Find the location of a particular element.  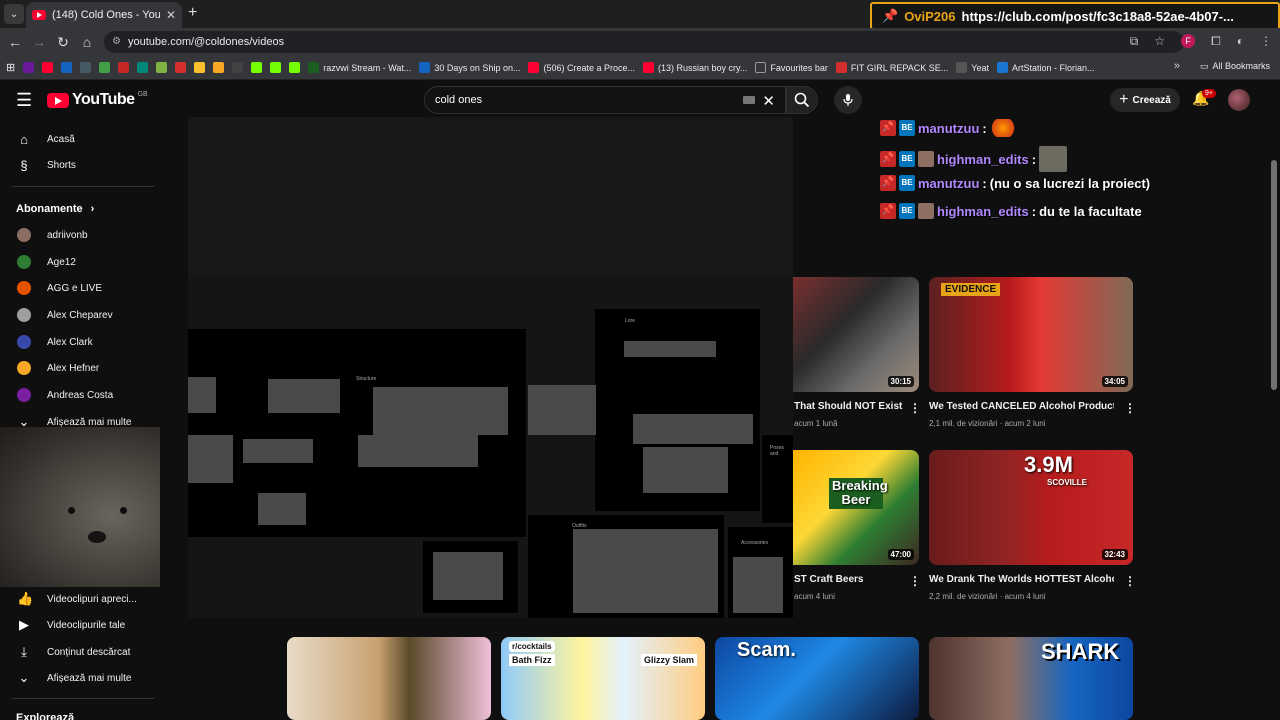

new-tab-button: + is located at coordinates (192, 13).